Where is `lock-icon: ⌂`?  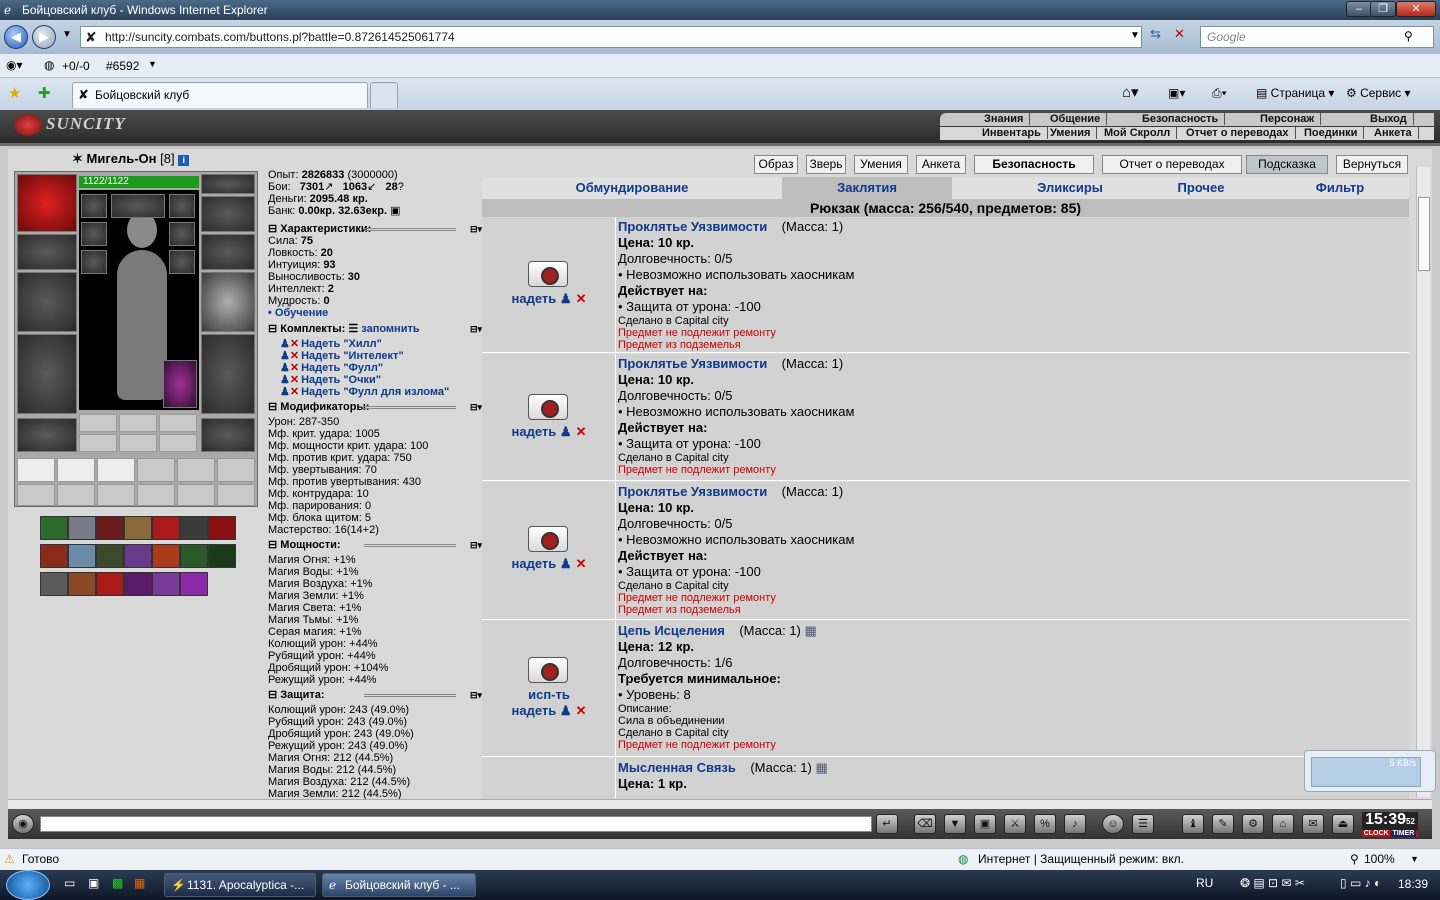 lock-icon: ⌂ is located at coordinates (1283, 824).